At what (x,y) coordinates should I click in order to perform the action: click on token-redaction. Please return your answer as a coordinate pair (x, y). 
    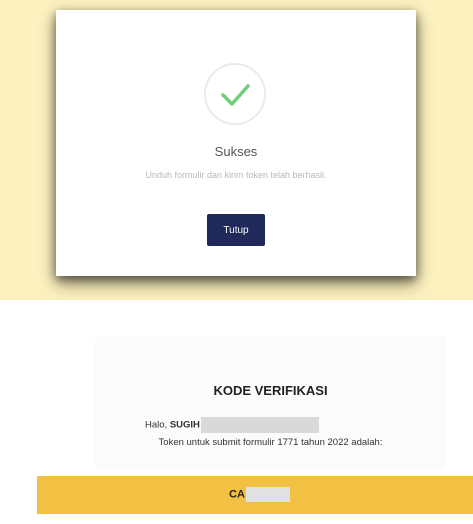
    Looking at the image, I should click on (267, 494).